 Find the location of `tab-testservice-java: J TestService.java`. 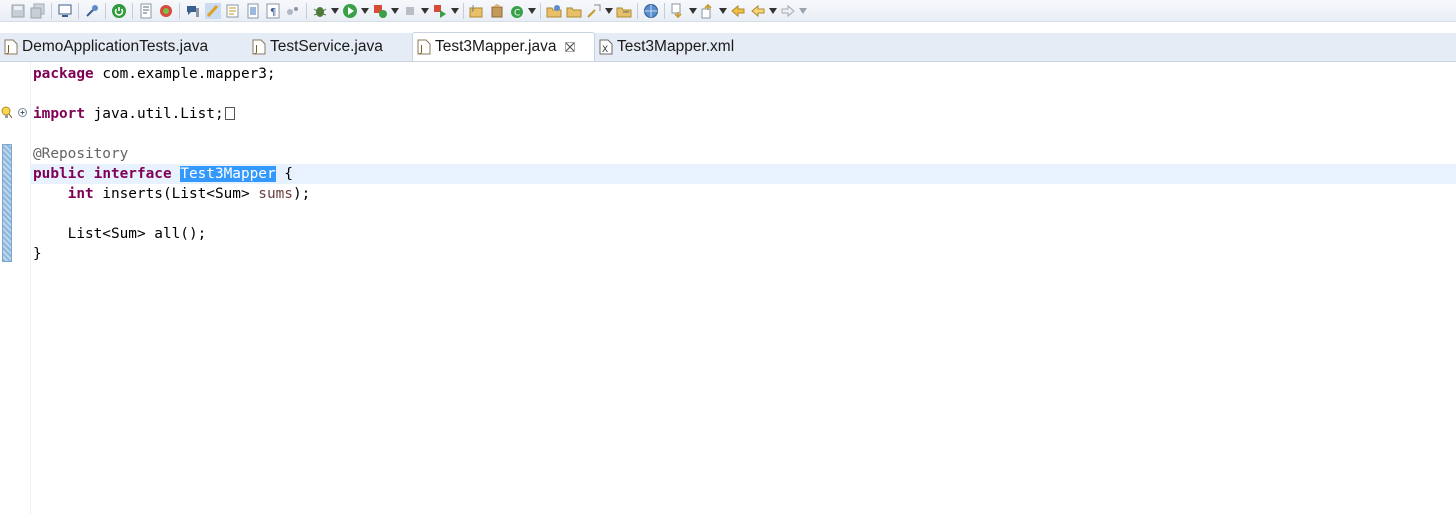

tab-testservice-java: J TestService.java is located at coordinates (330, 47).